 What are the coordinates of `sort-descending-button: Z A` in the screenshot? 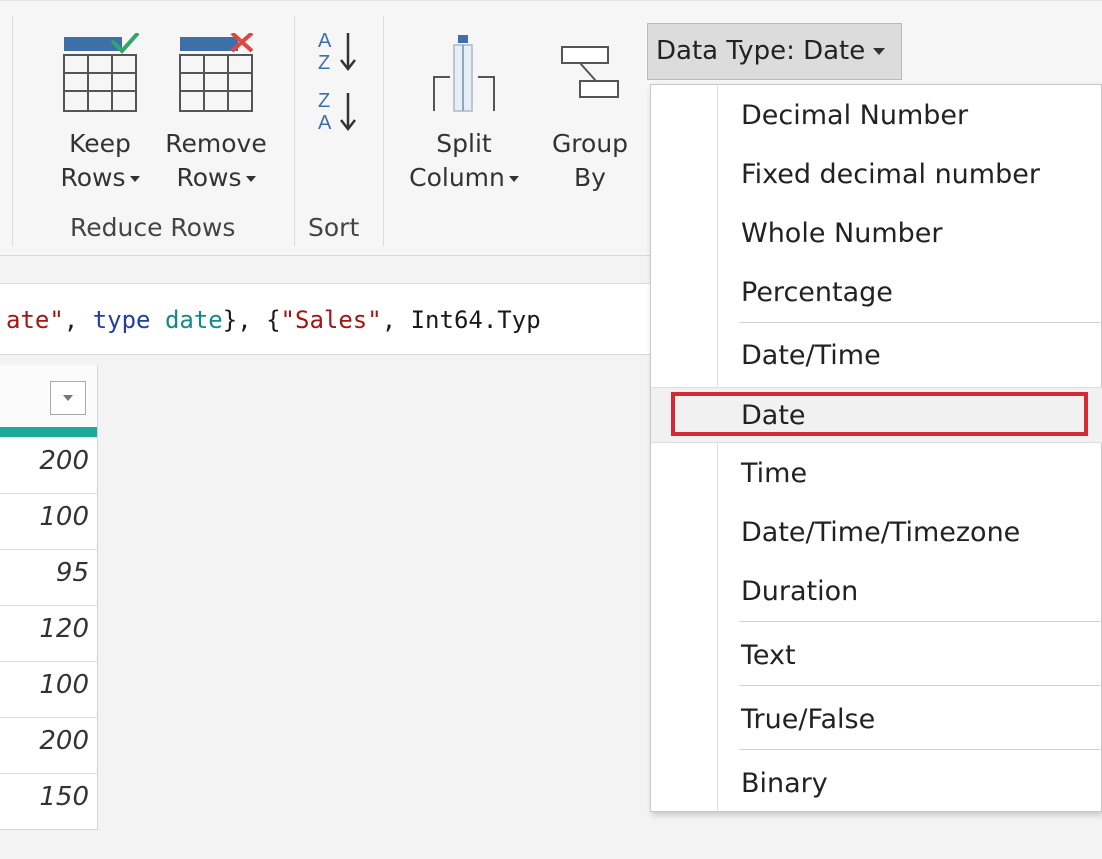 It's located at (341, 111).